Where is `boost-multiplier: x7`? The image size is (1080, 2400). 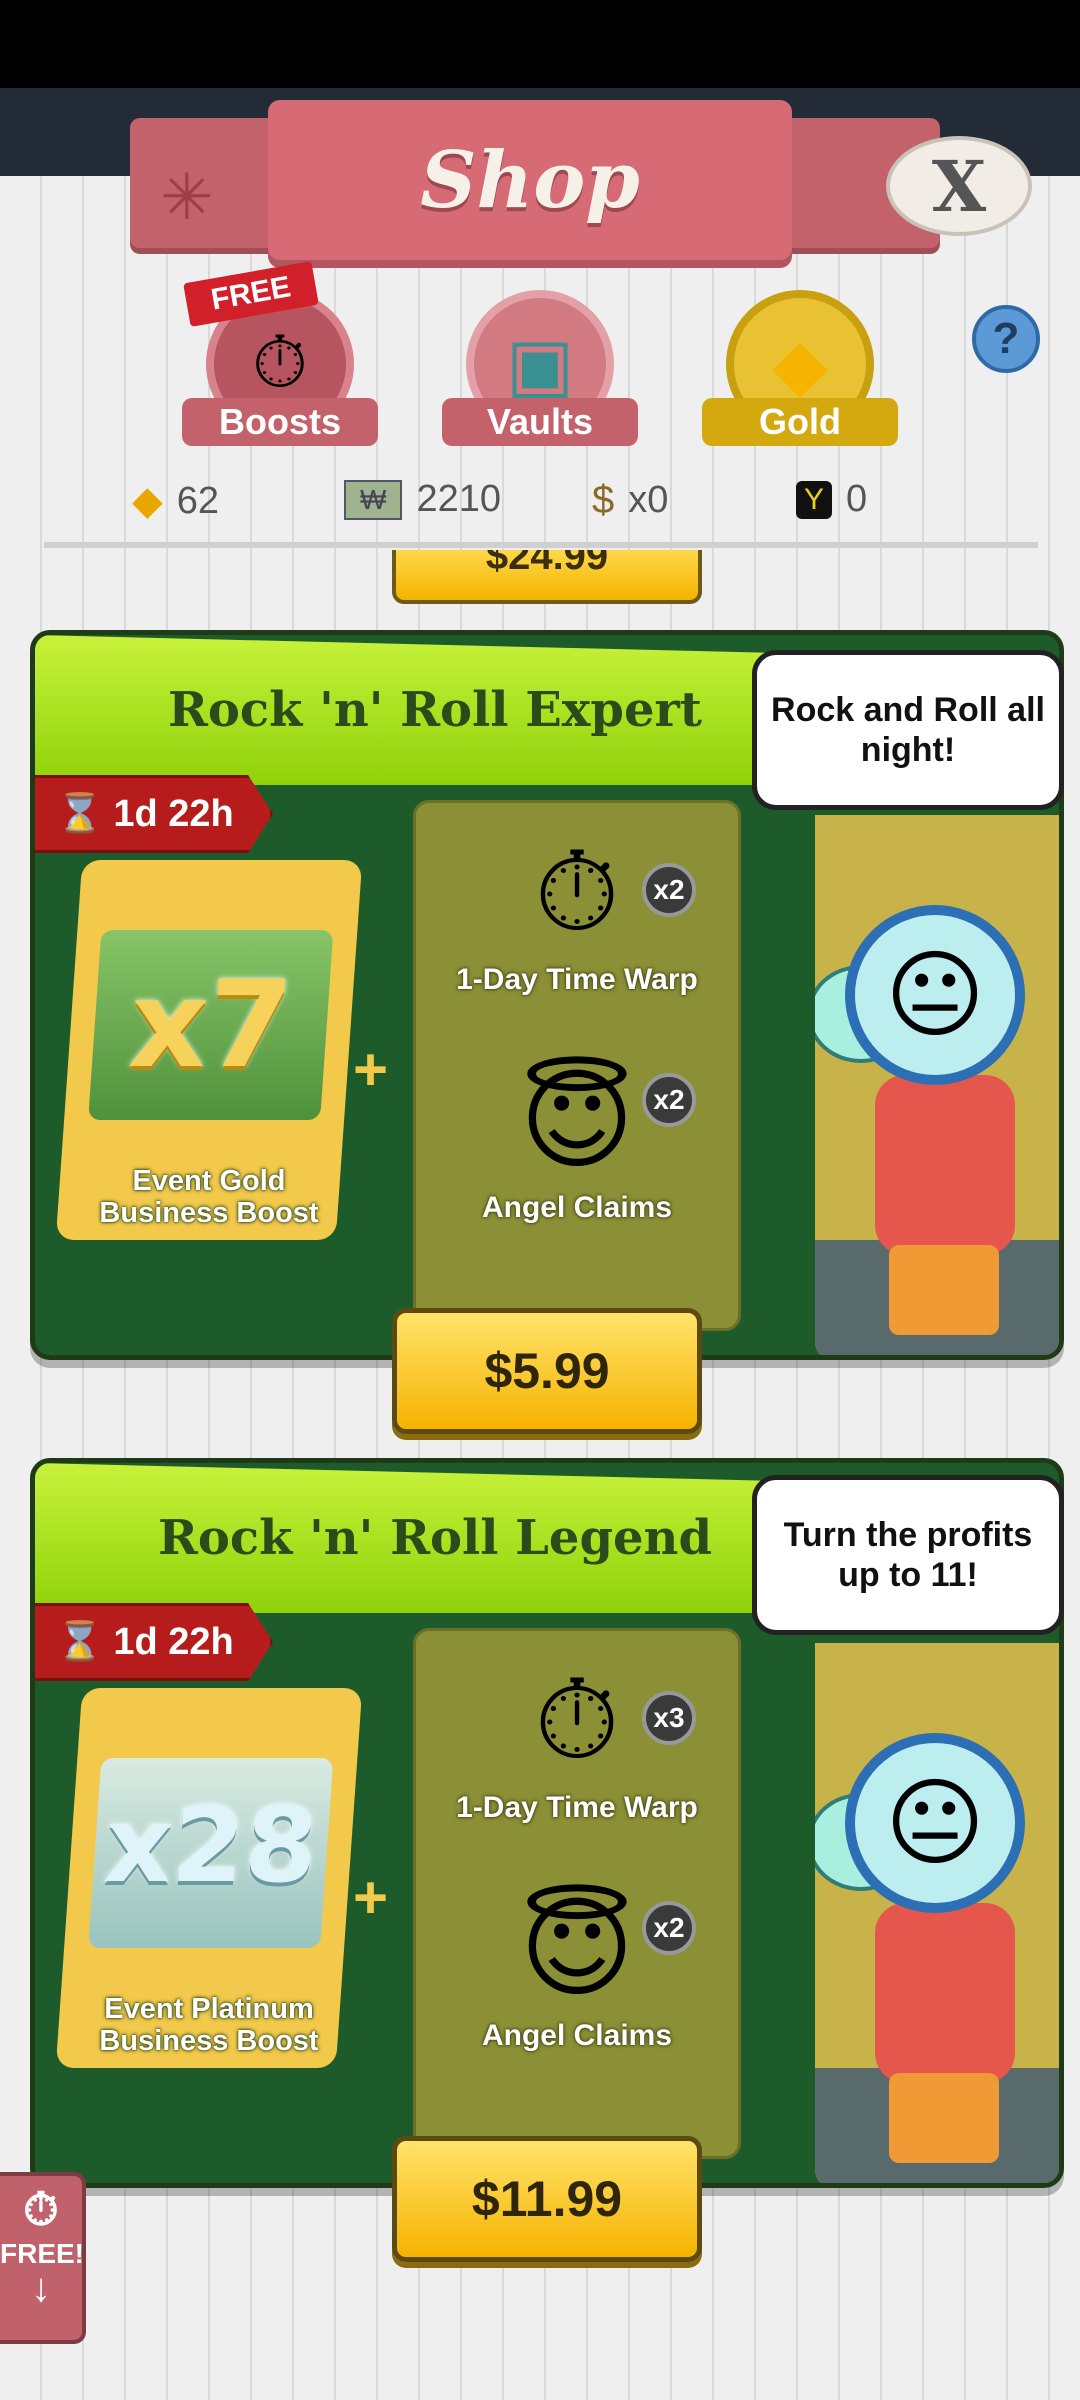
boost-multiplier: x7 is located at coordinates (211, 1025).